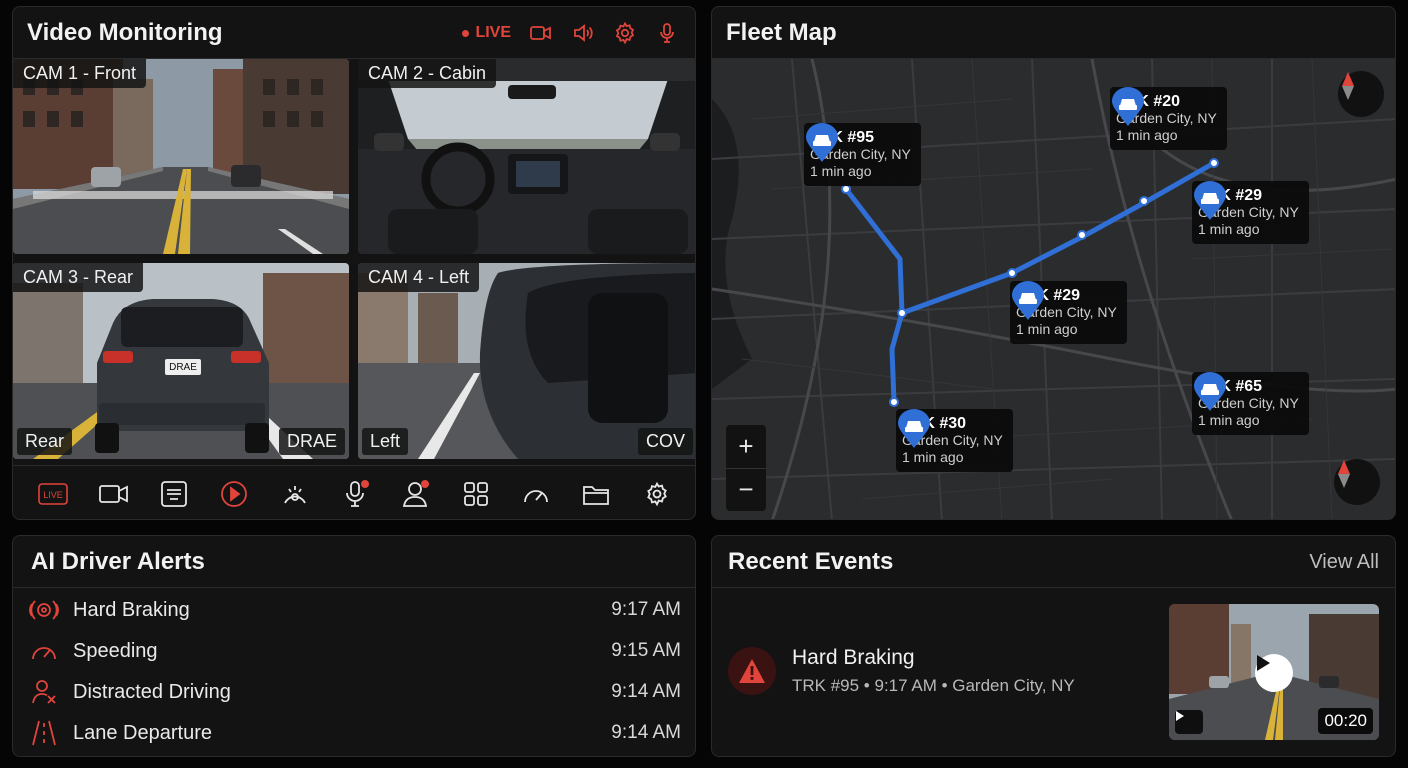  I want to click on live-button: LIVE, so click(53, 494).